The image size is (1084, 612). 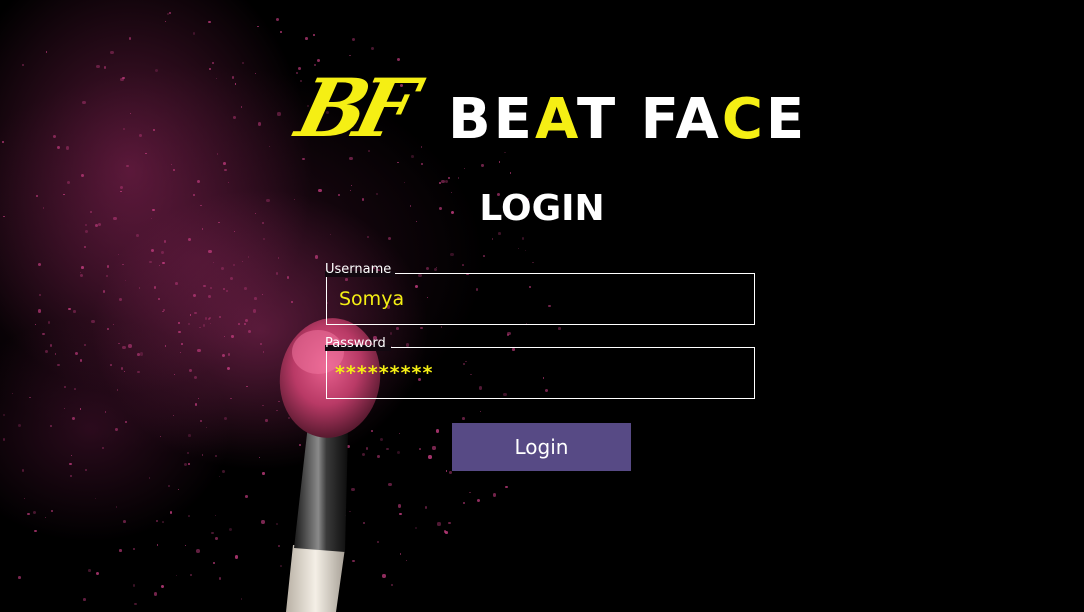 I want to click on password-input, so click(x=537, y=373).